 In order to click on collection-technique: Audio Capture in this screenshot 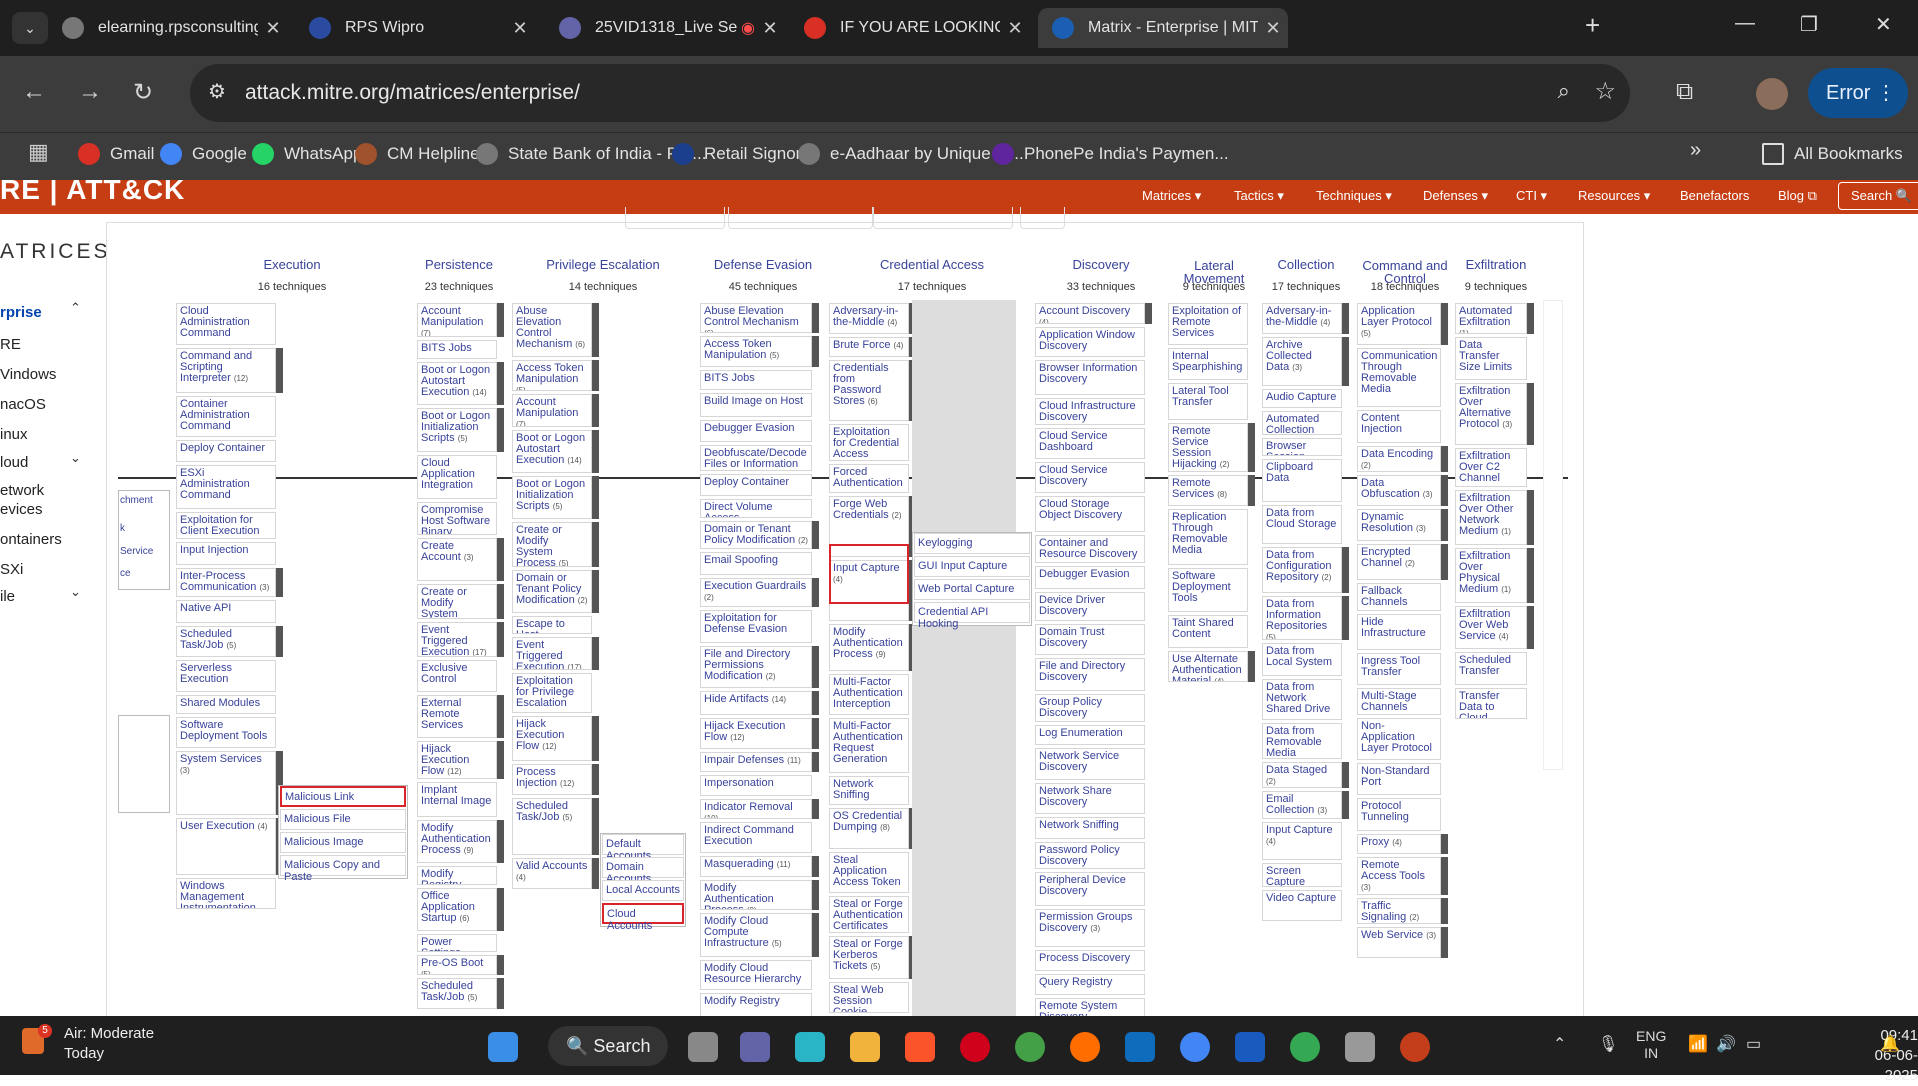, I will do `click(1302, 398)`.